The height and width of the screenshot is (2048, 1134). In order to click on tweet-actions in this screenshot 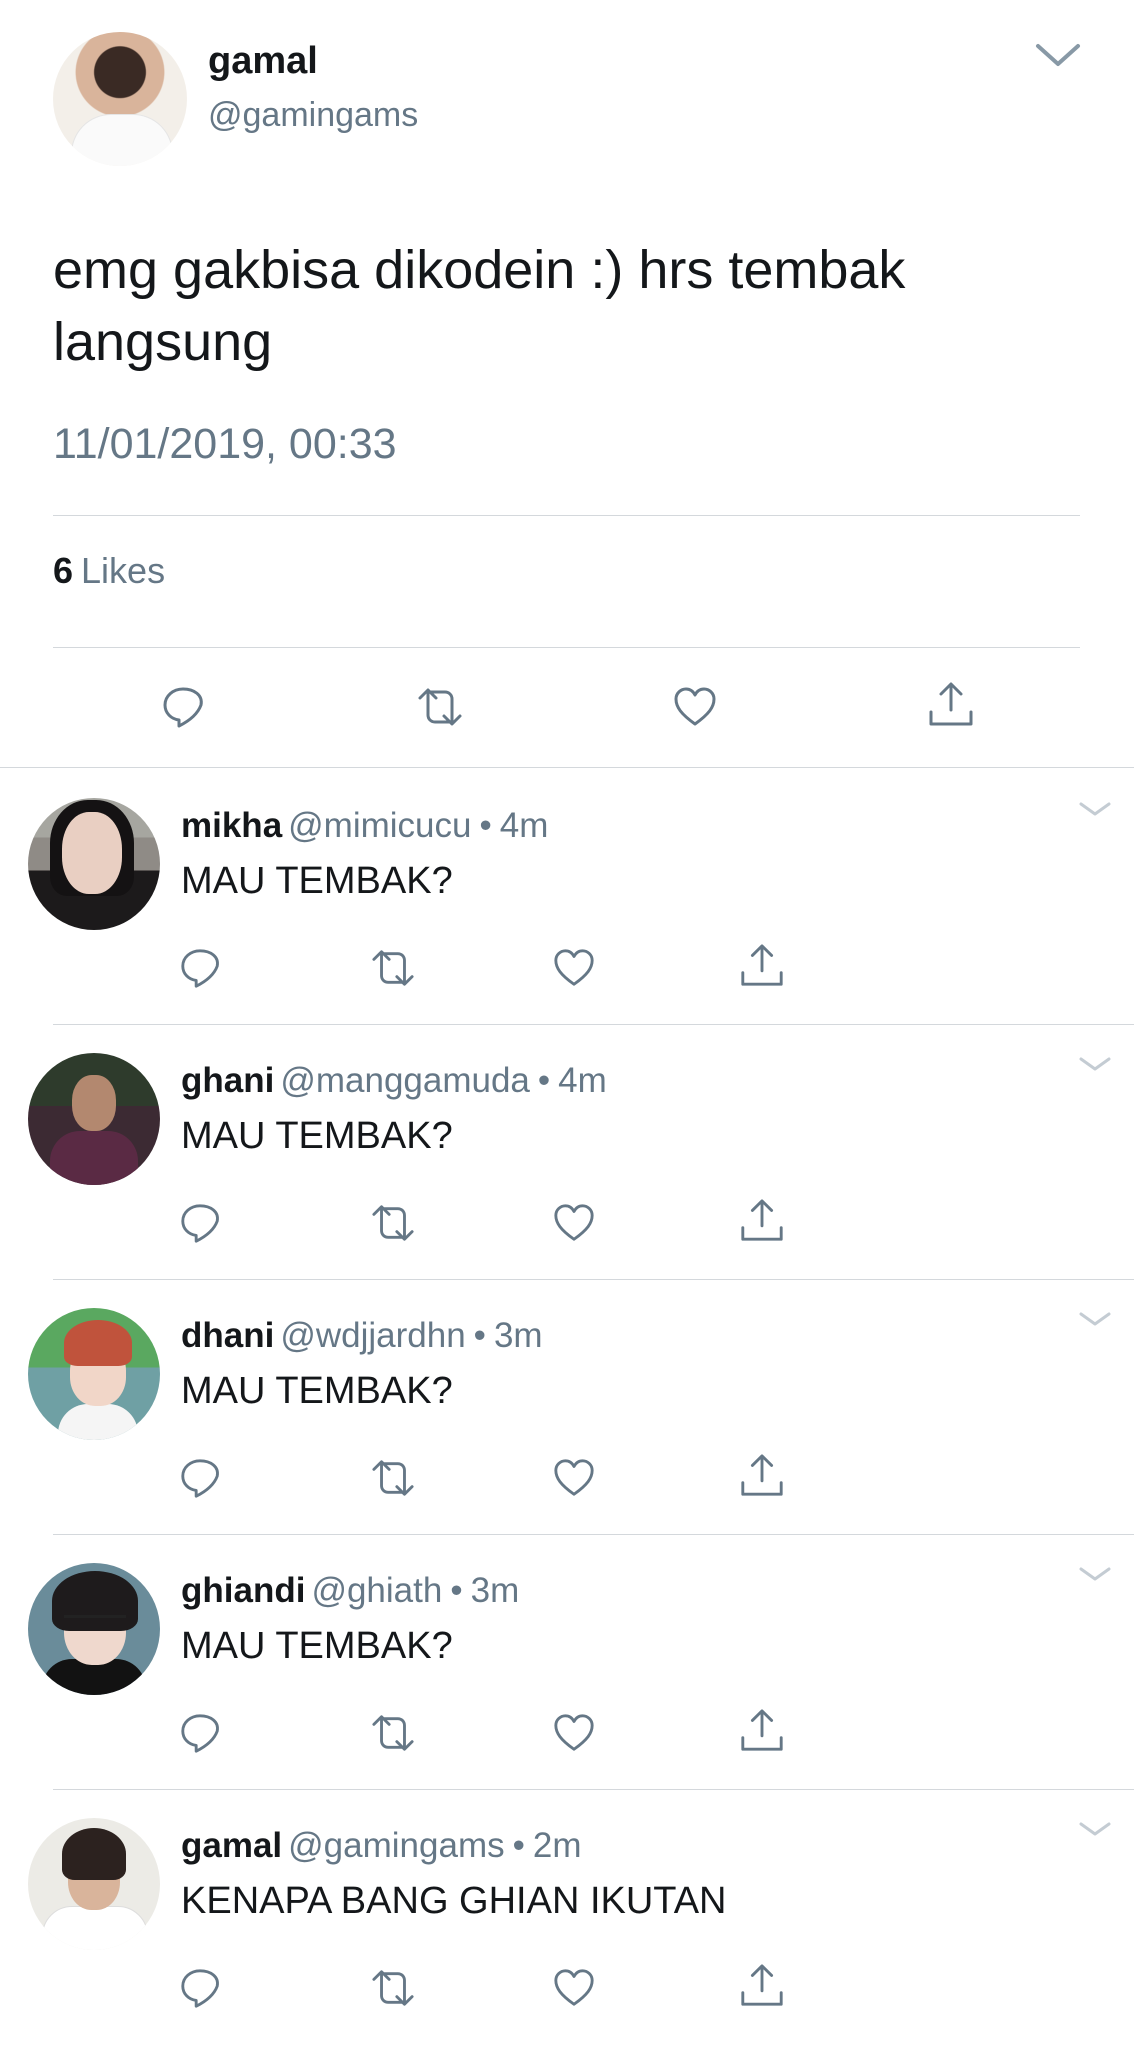, I will do `click(567, 708)`.